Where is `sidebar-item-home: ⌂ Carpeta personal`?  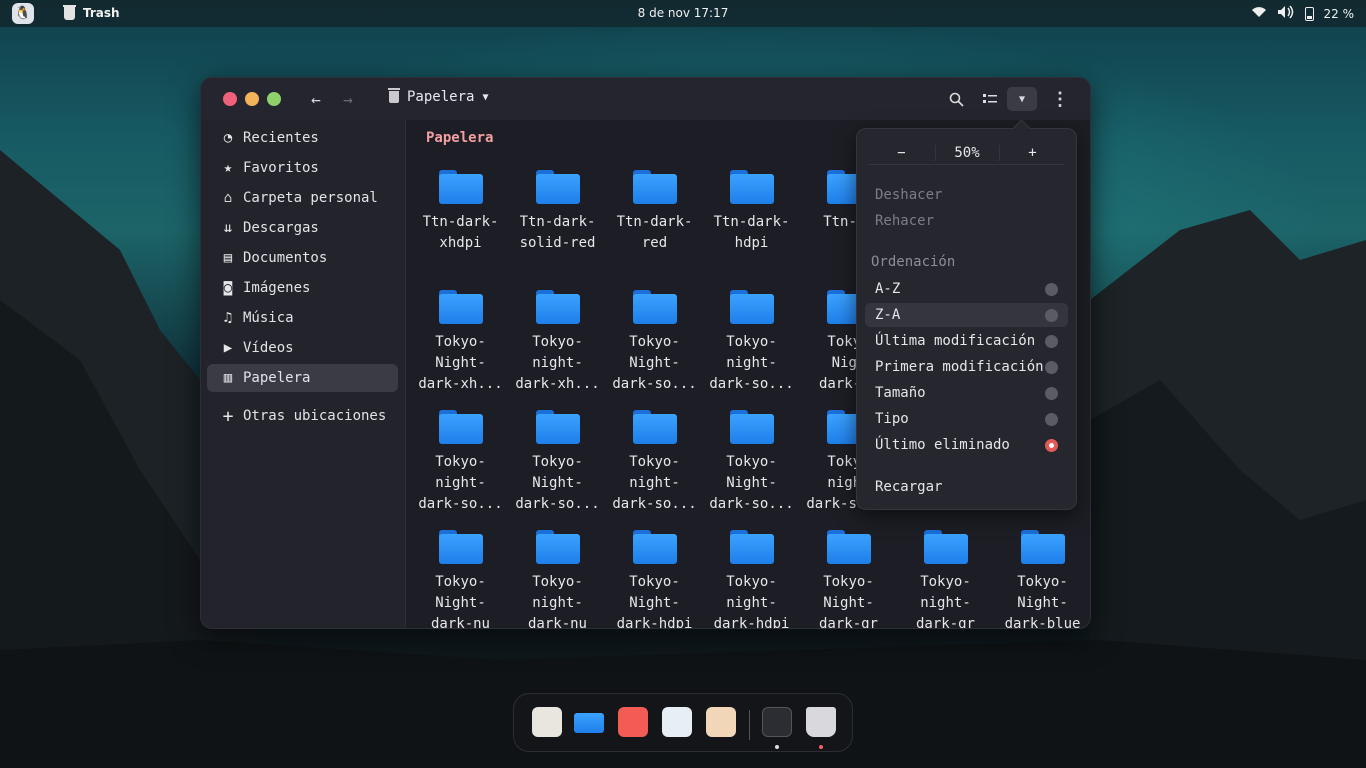
sidebar-item-home: ⌂ Carpeta personal is located at coordinates (302, 198).